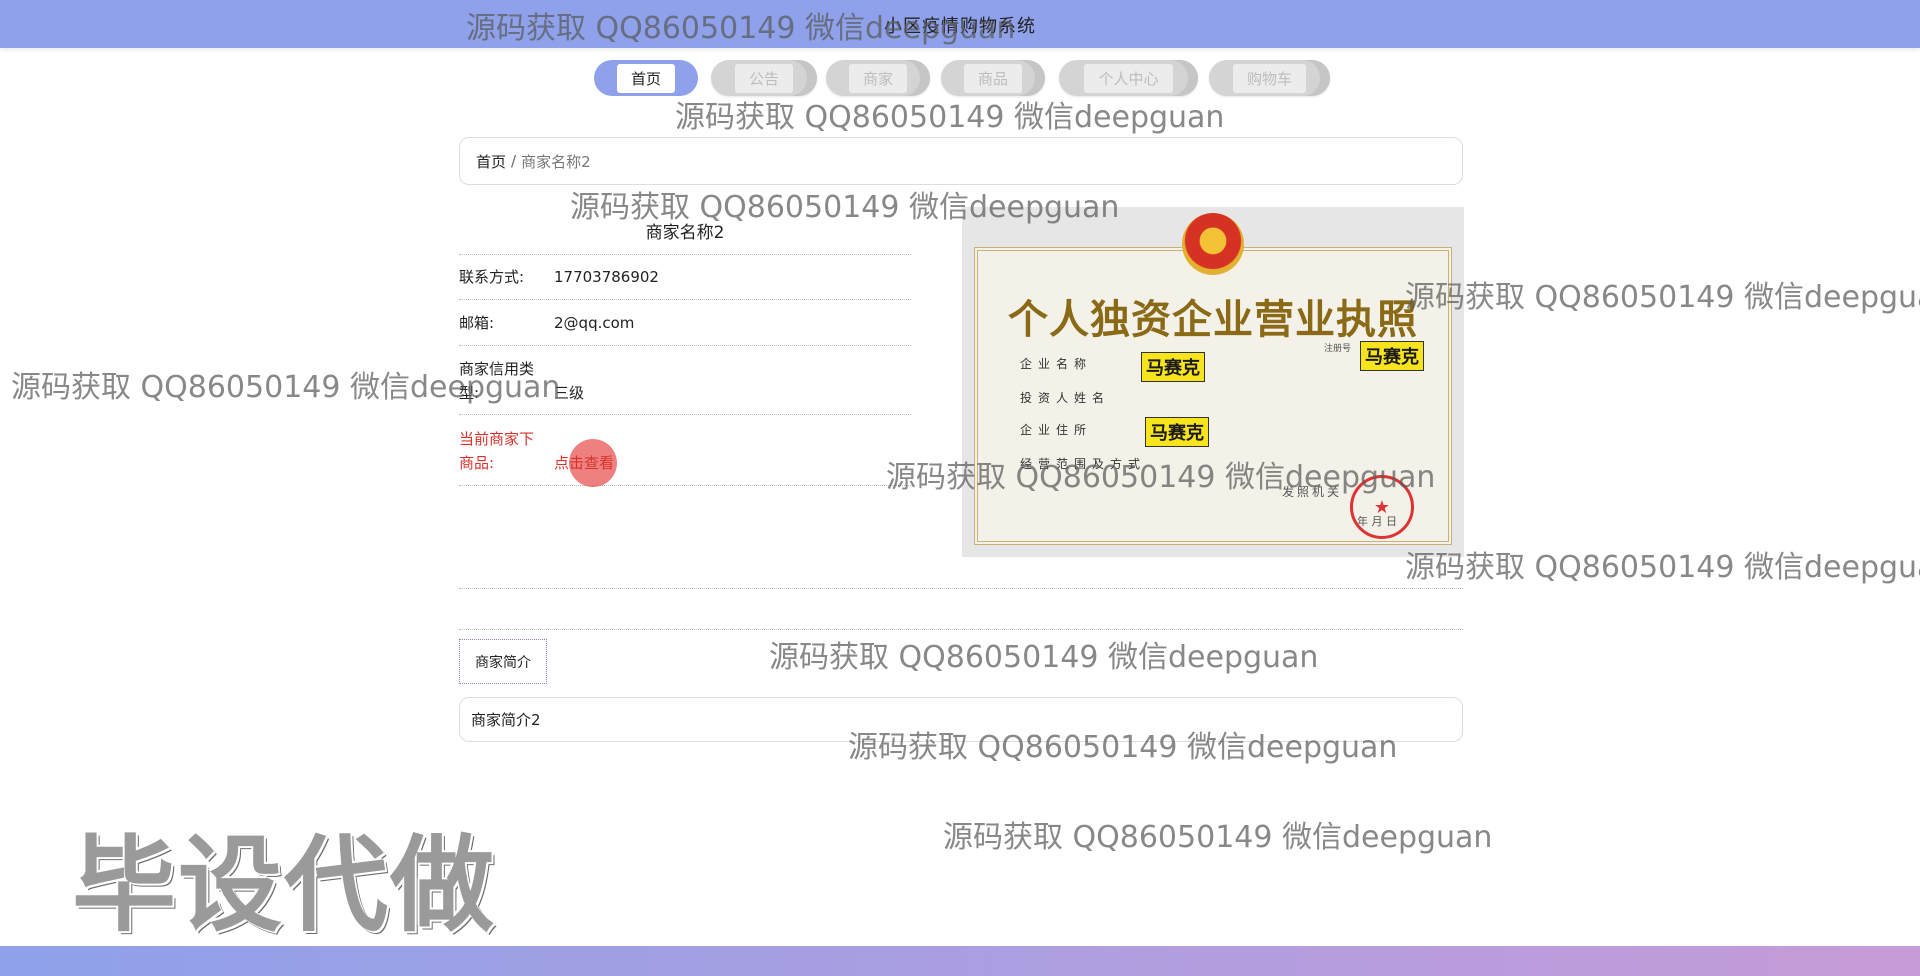 This screenshot has width=1920, height=976. Describe the element at coordinates (685, 322) in the screenshot. I see `email-row: 邮箱: 2@qq.com` at that location.